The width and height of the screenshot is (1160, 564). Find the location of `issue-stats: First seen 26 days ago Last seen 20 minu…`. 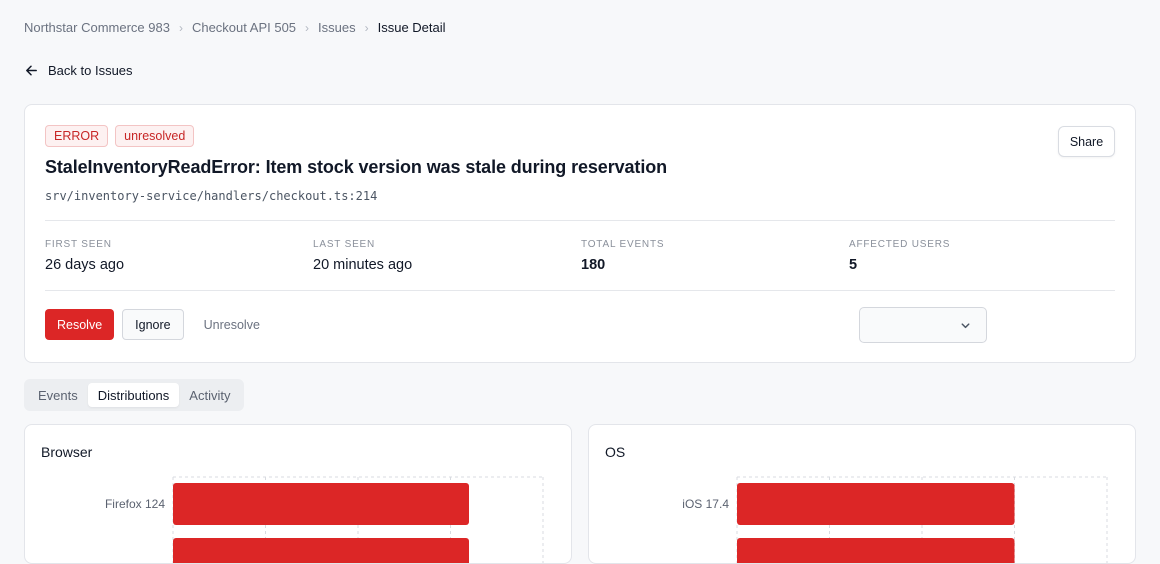

issue-stats: First seen 26 days ago Last seen 20 minu… is located at coordinates (581, 256).